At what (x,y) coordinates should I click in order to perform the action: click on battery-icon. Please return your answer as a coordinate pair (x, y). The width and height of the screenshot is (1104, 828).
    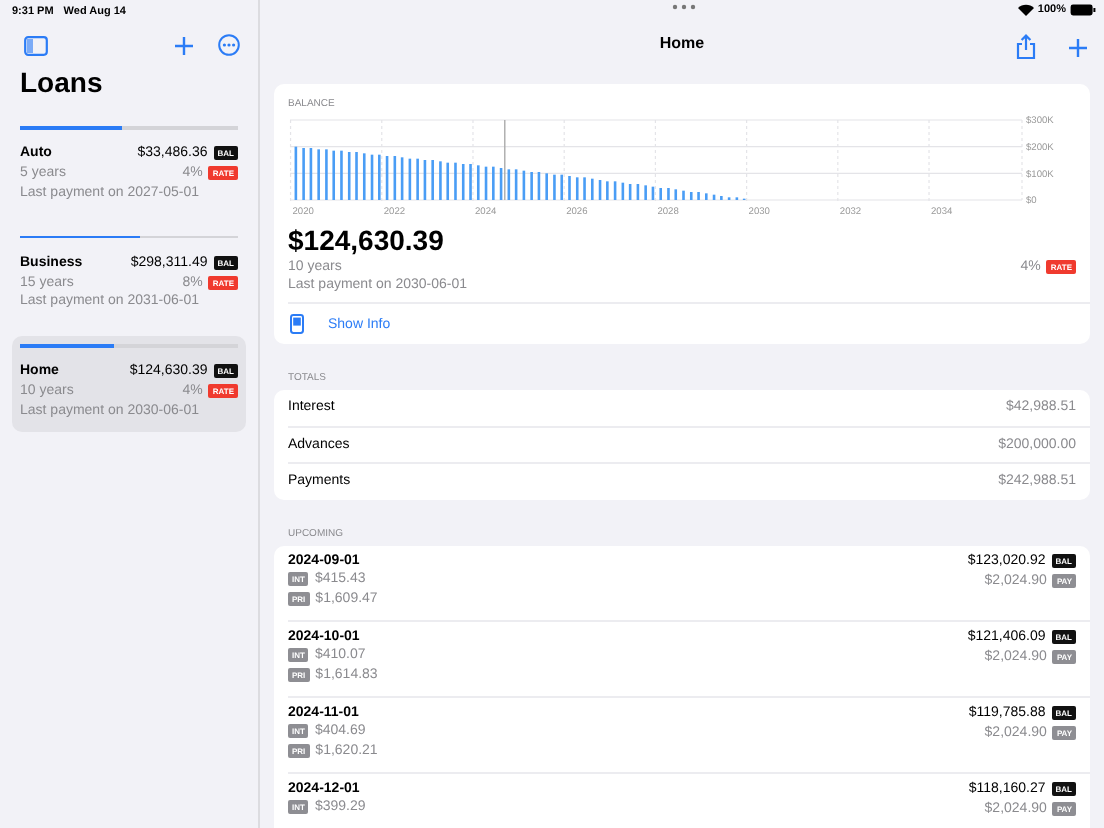
    Looking at the image, I should click on (1083, 10).